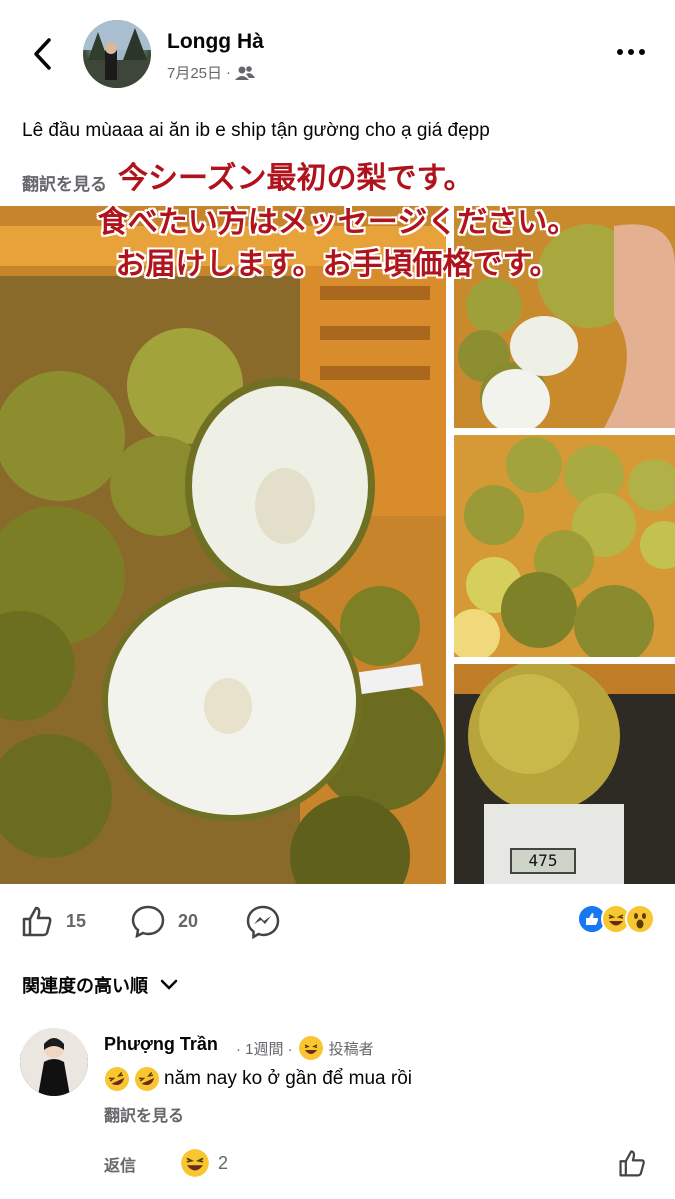 The width and height of the screenshot is (675, 1199). Describe the element at coordinates (620, 52) in the screenshot. I see `more-dots-icon` at that location.